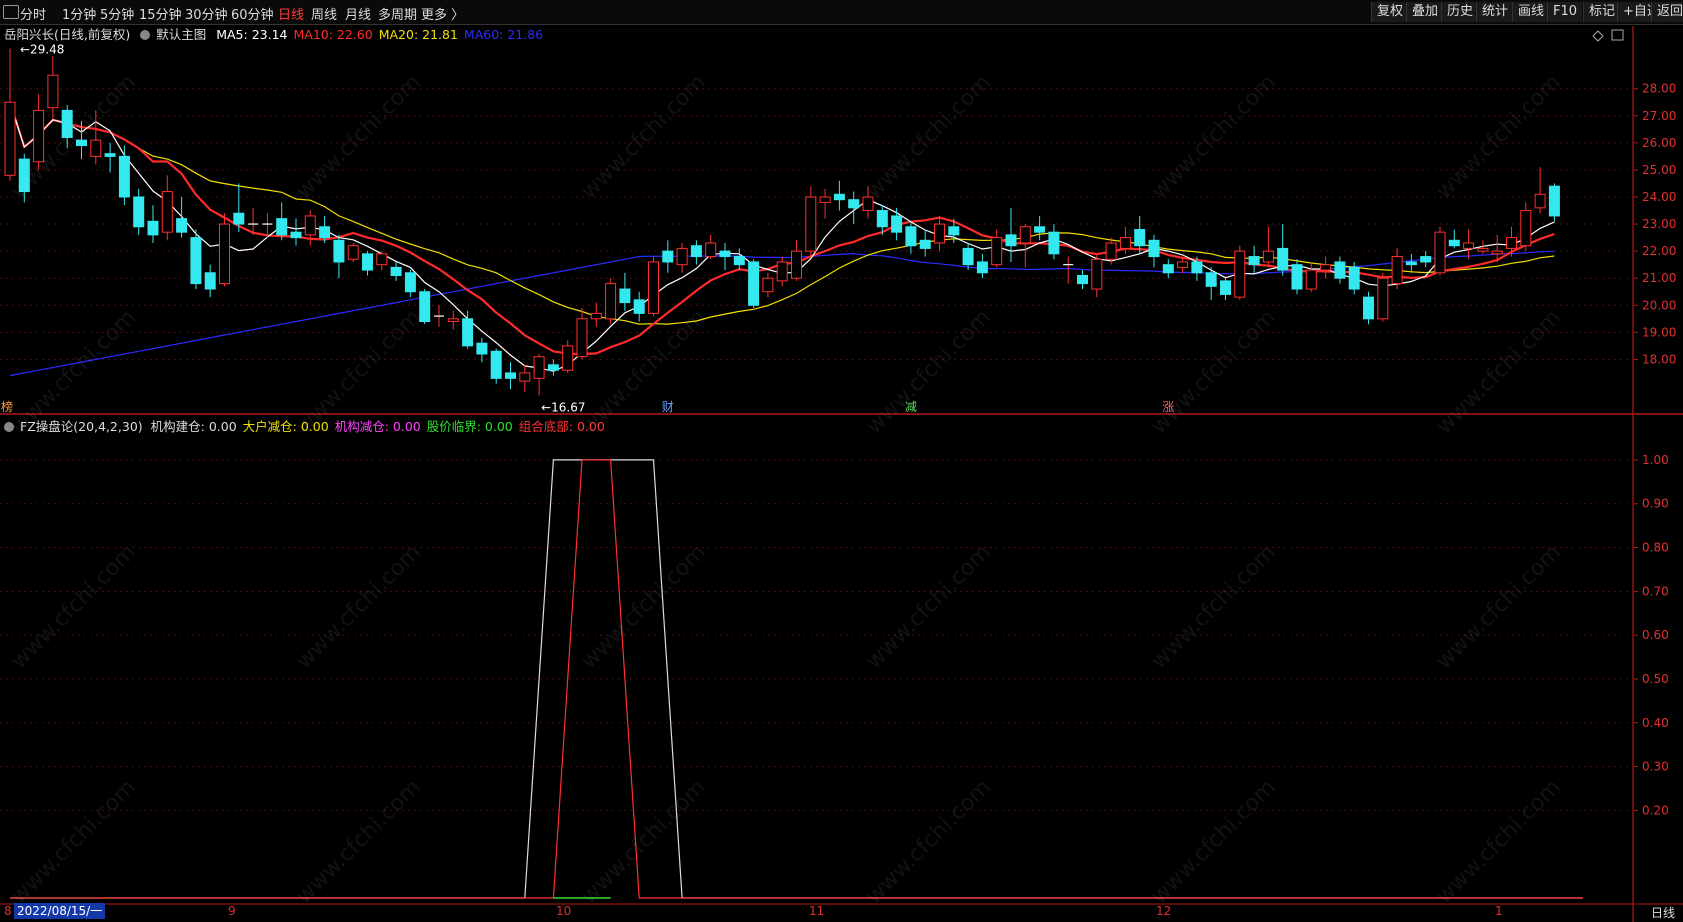 The height and width of the screenshot is (922, 1683). I want to click on y-tick-label: 28.00, so click(1659, 89).